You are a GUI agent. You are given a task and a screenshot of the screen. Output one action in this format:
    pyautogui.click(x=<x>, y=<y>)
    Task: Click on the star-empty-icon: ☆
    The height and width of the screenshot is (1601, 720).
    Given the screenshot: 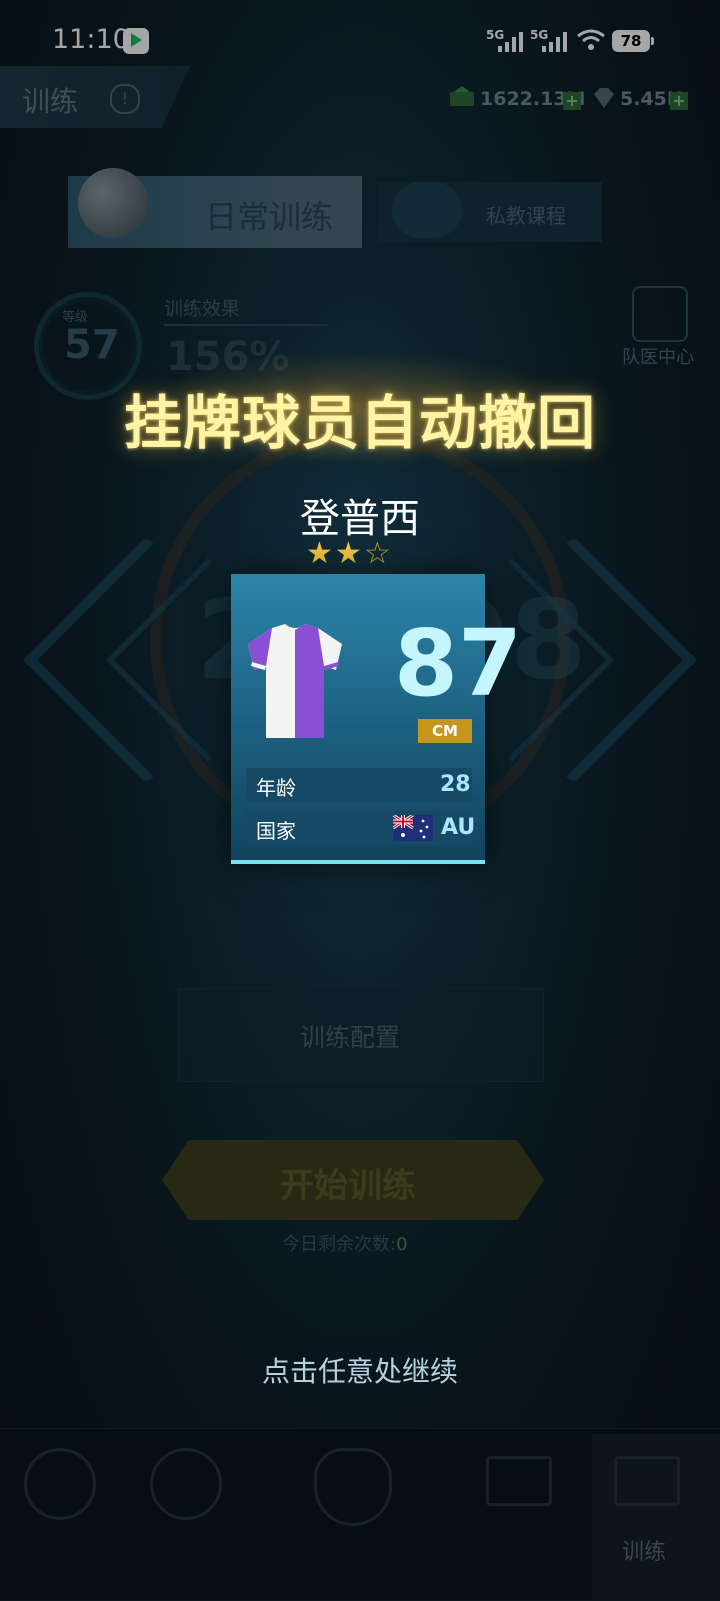 What is the action you would take?
    pyautogui.click(x=378, y=553)
    